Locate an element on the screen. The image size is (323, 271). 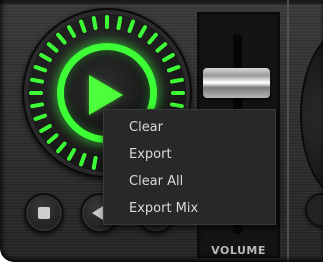
stop-icon is located at coordinates (44, 213).